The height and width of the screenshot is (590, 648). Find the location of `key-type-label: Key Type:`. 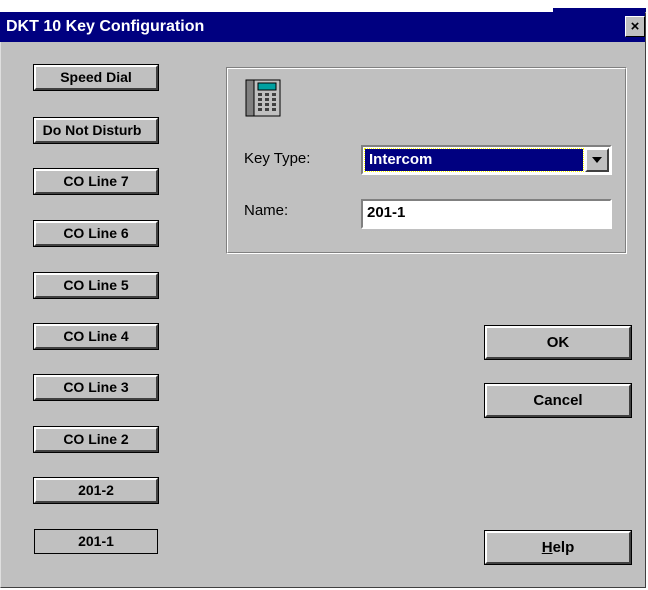

key-type-label: Key Type: is located at coordinates (277, 158).